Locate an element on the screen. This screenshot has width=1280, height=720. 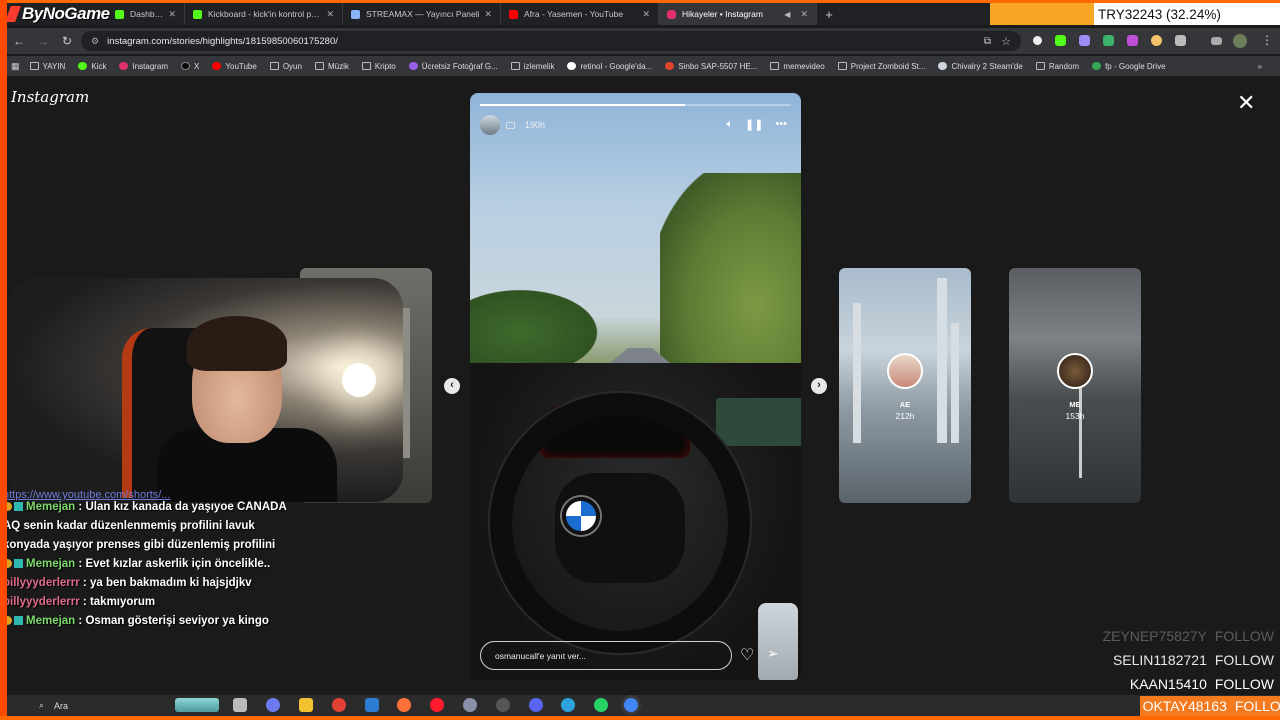
bookmark-oyun: Oyun is located at coordinates (285, 66).